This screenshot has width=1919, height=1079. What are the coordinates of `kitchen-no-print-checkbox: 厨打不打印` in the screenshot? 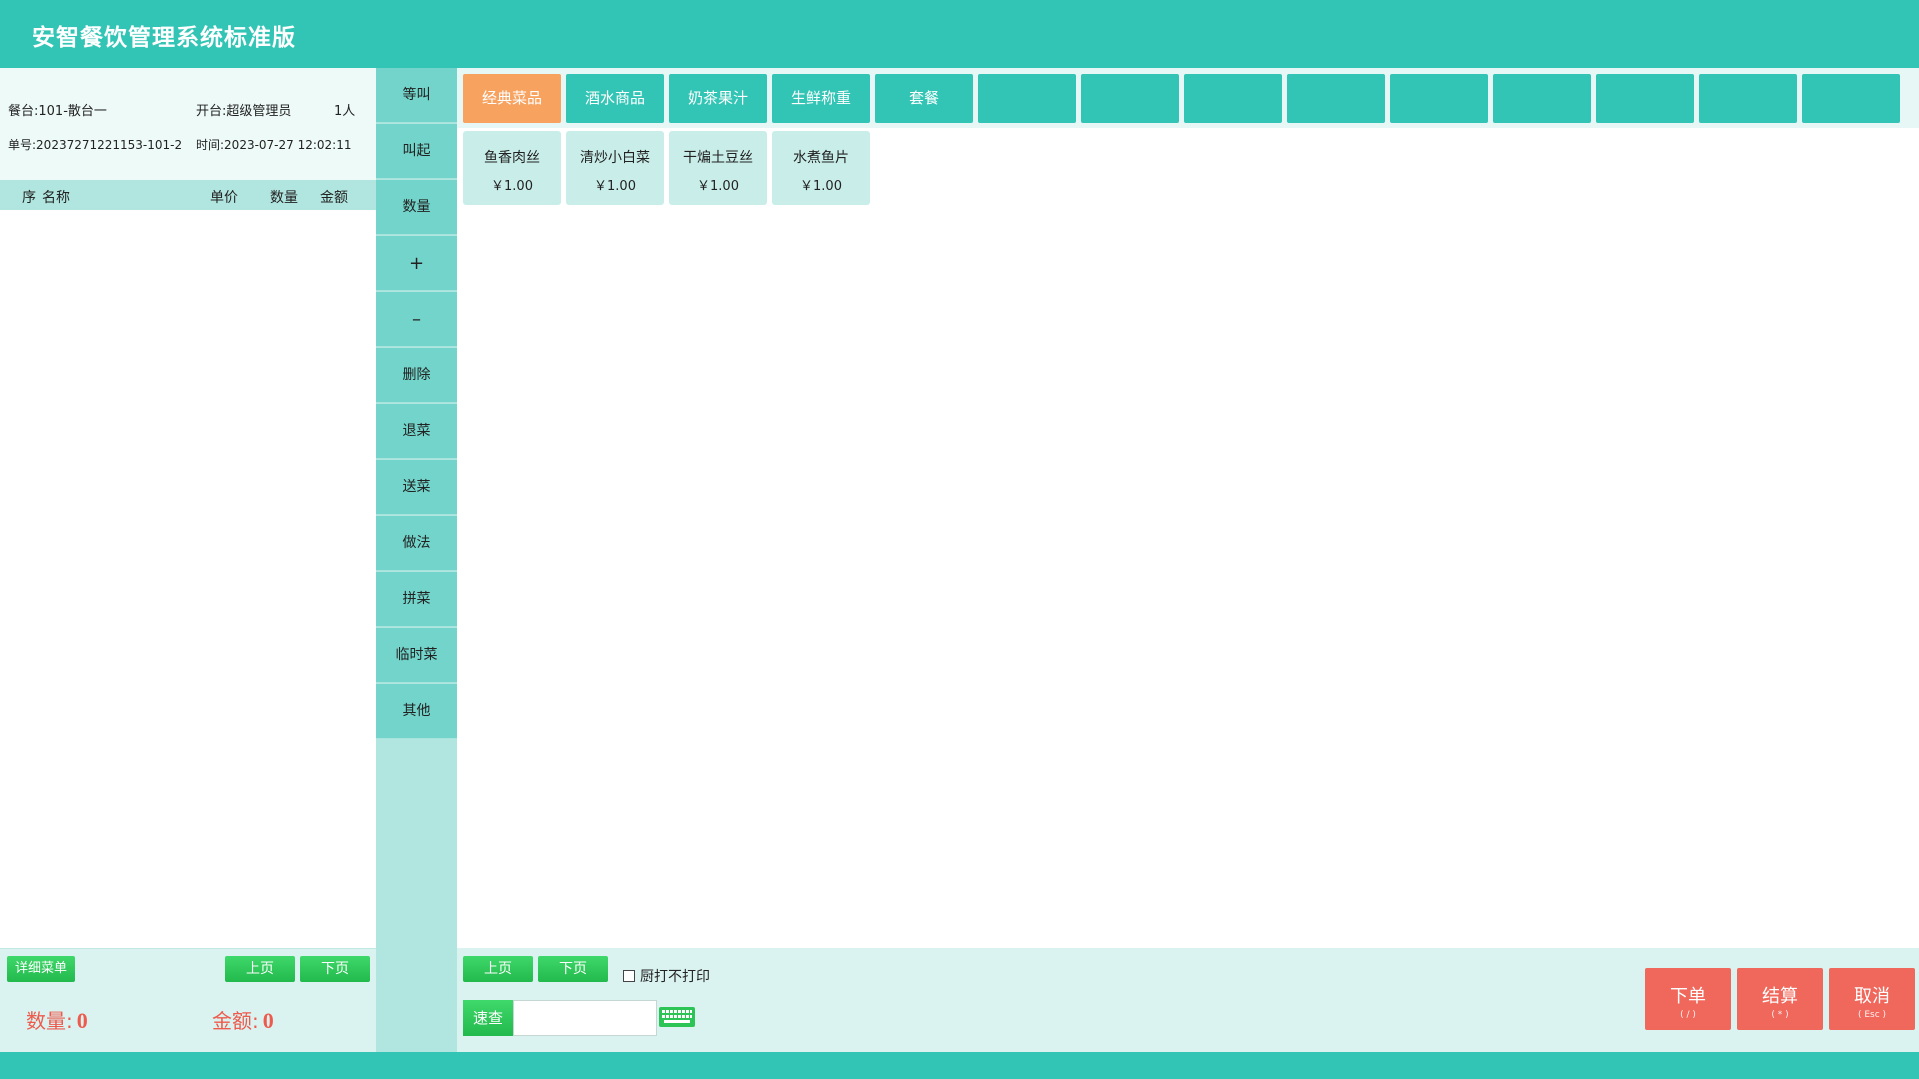 It's located at (666, 976).